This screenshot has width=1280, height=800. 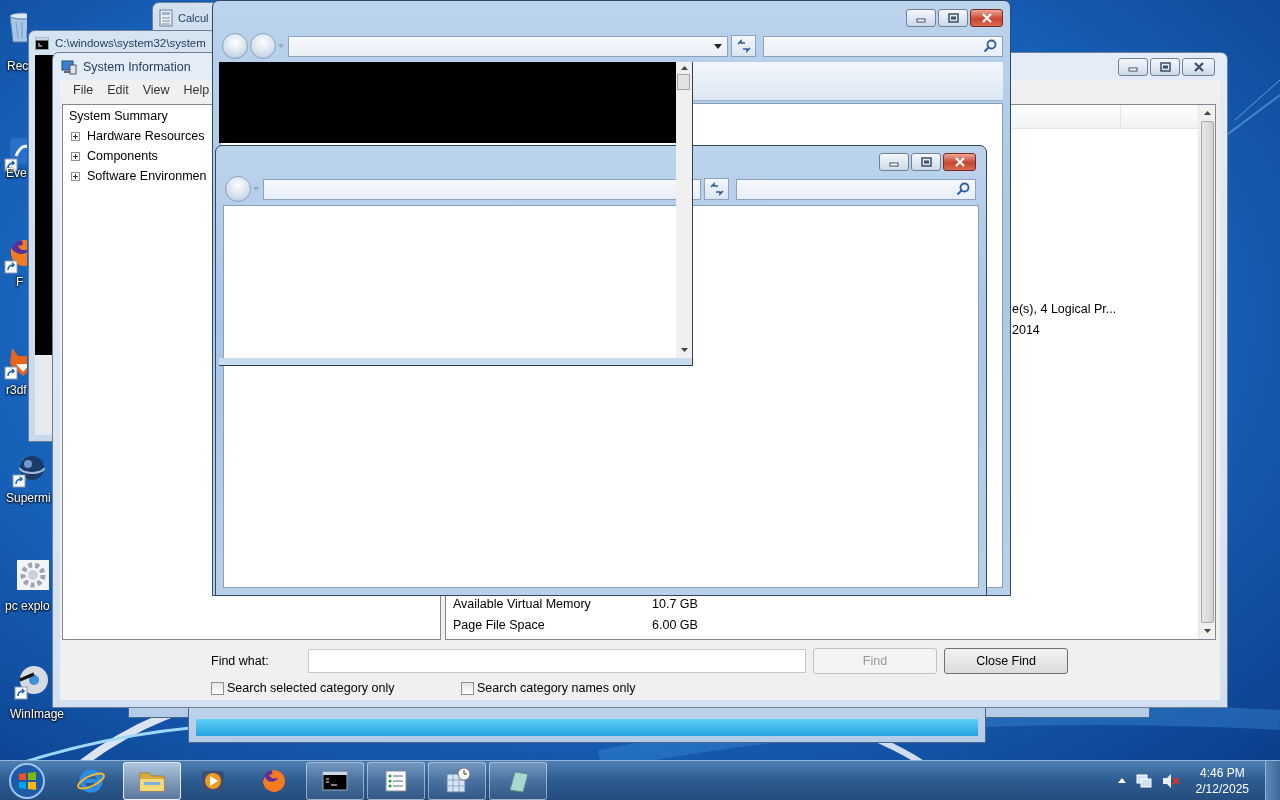 What do you see at coordinates (83, 90) in the screenshot?
I see `menu-item: File` at bounding box center [83, 90].